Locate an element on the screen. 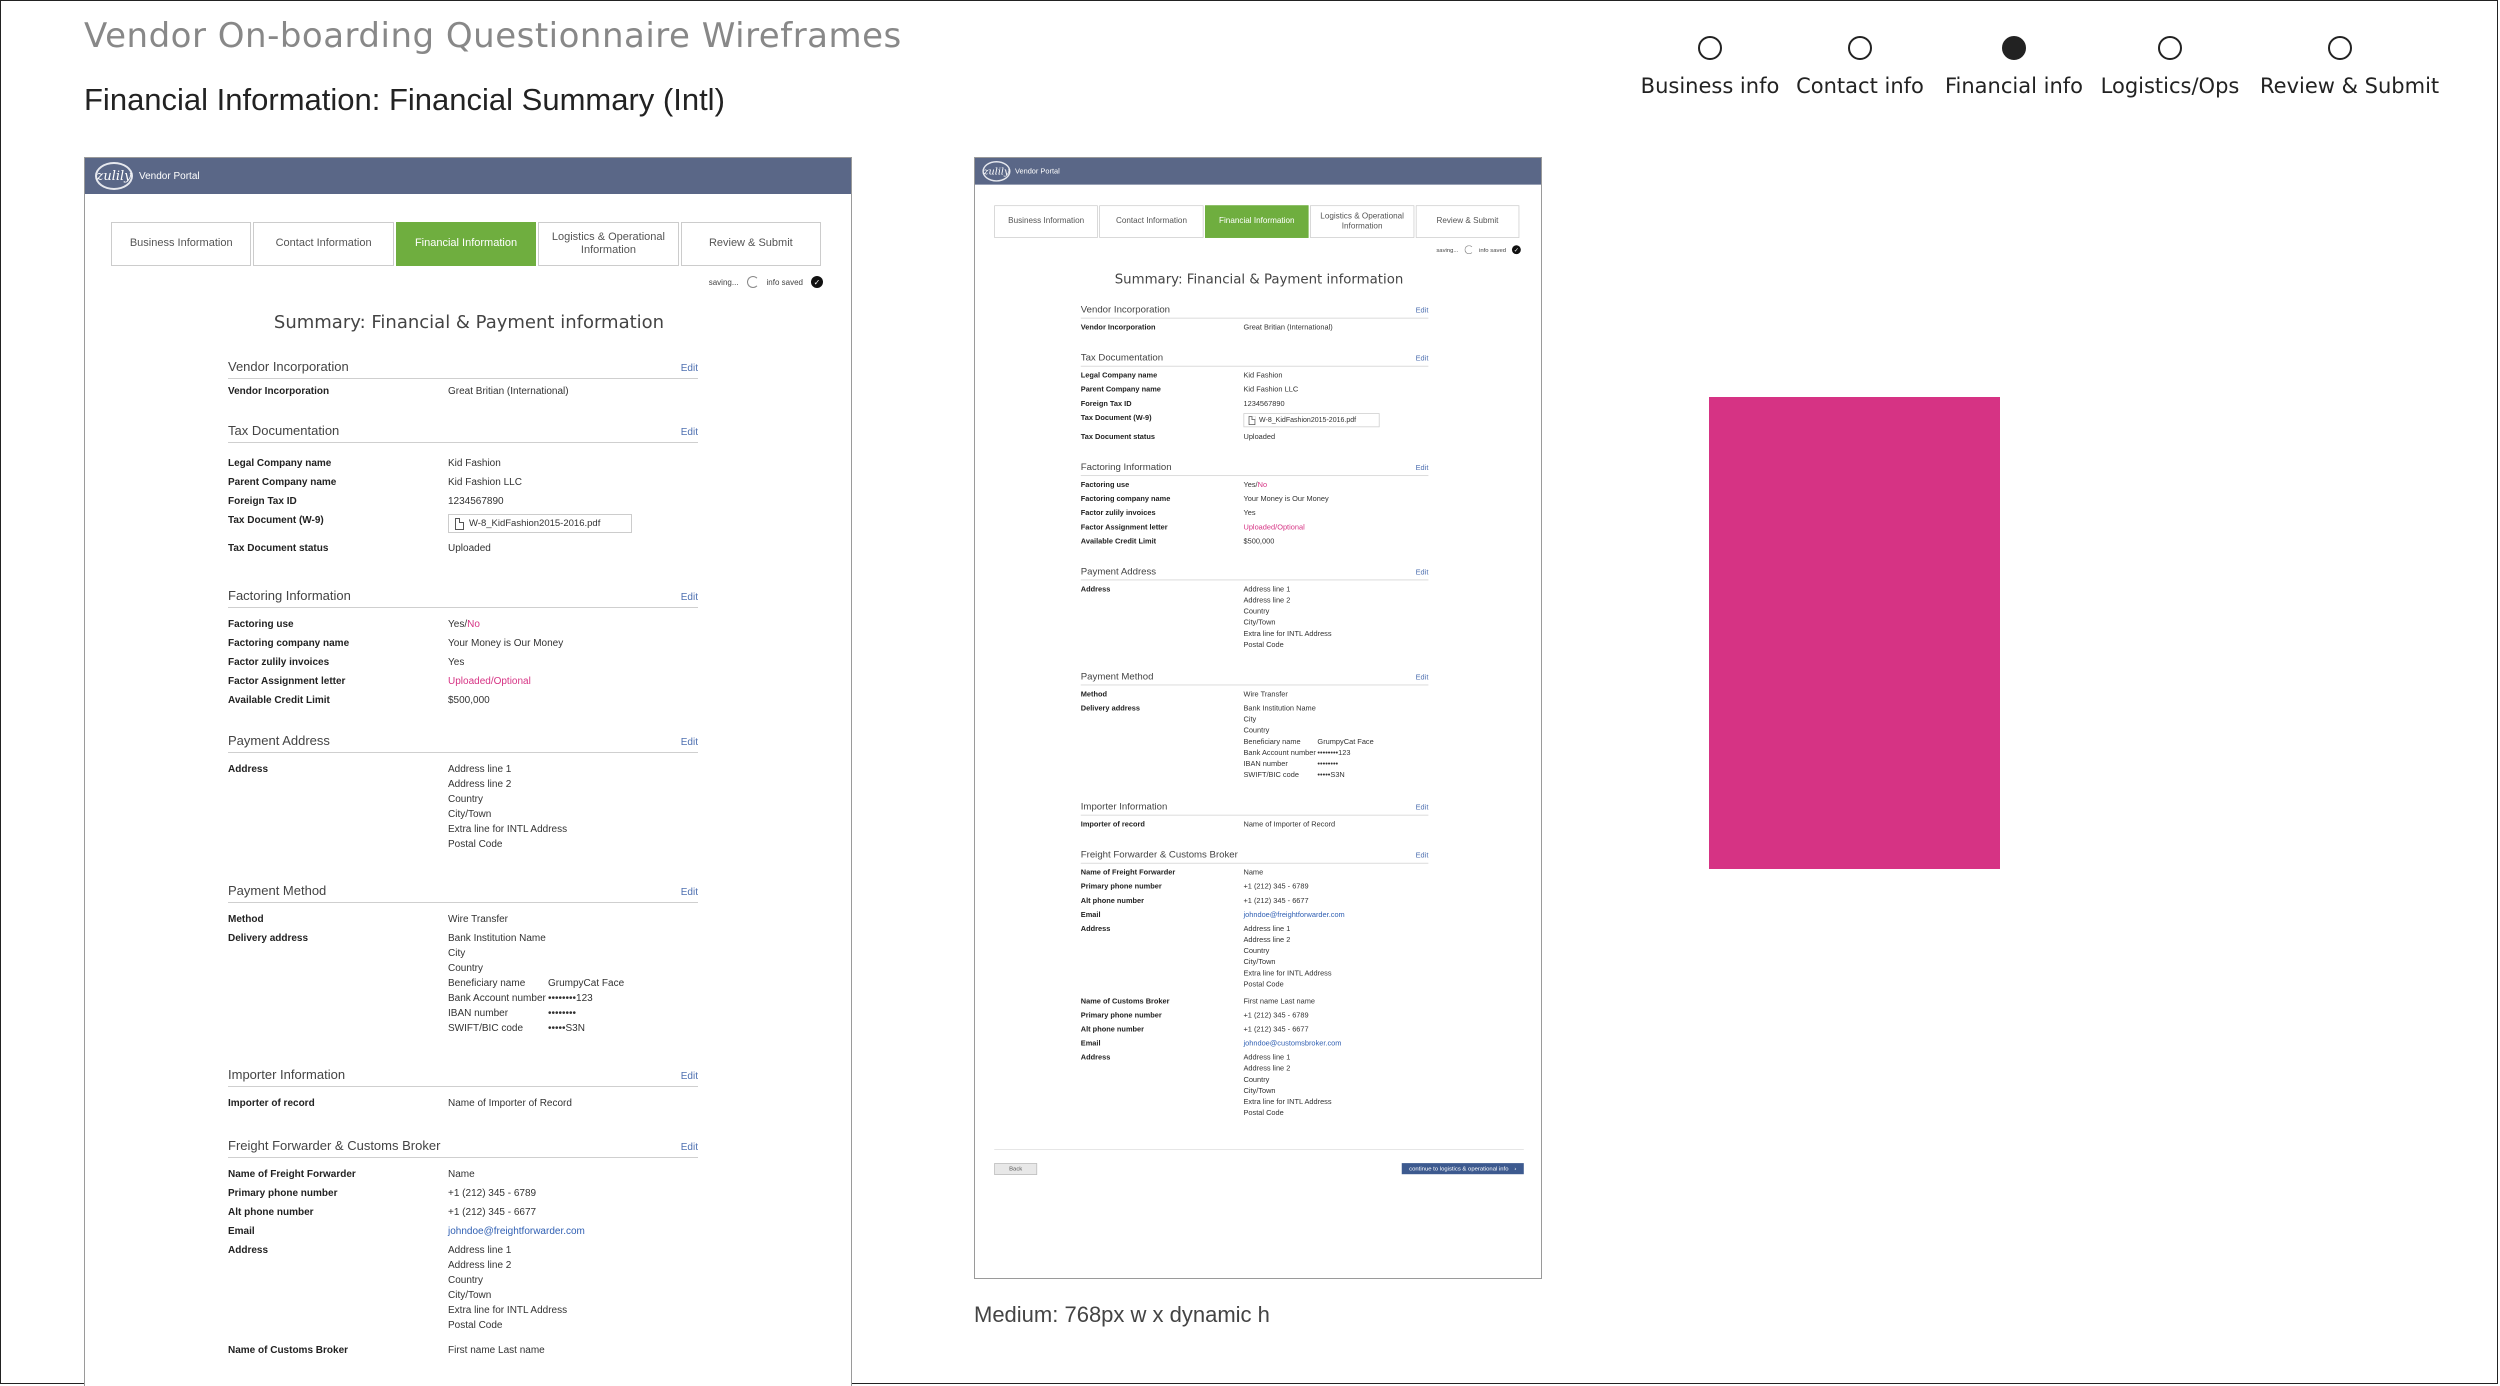 The width and height of the screenshot is (2500, 1386). field-label: Factor zulily invoices is located at coordinates (279, 662).